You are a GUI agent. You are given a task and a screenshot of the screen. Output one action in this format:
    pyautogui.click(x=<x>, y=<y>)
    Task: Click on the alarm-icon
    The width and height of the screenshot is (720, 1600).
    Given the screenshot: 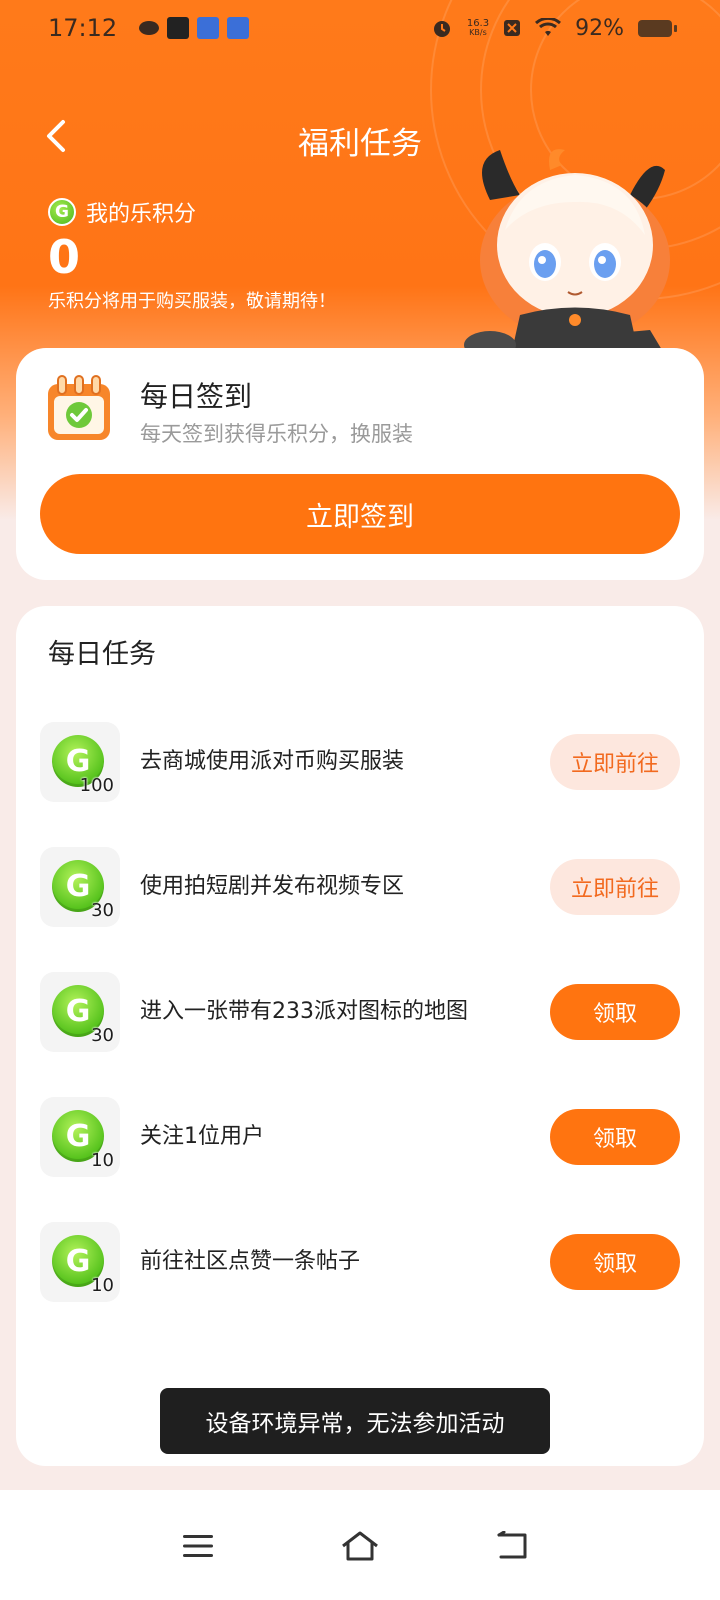 What is the action you would take?
    pyautogui.click(x=441, y=29)
    